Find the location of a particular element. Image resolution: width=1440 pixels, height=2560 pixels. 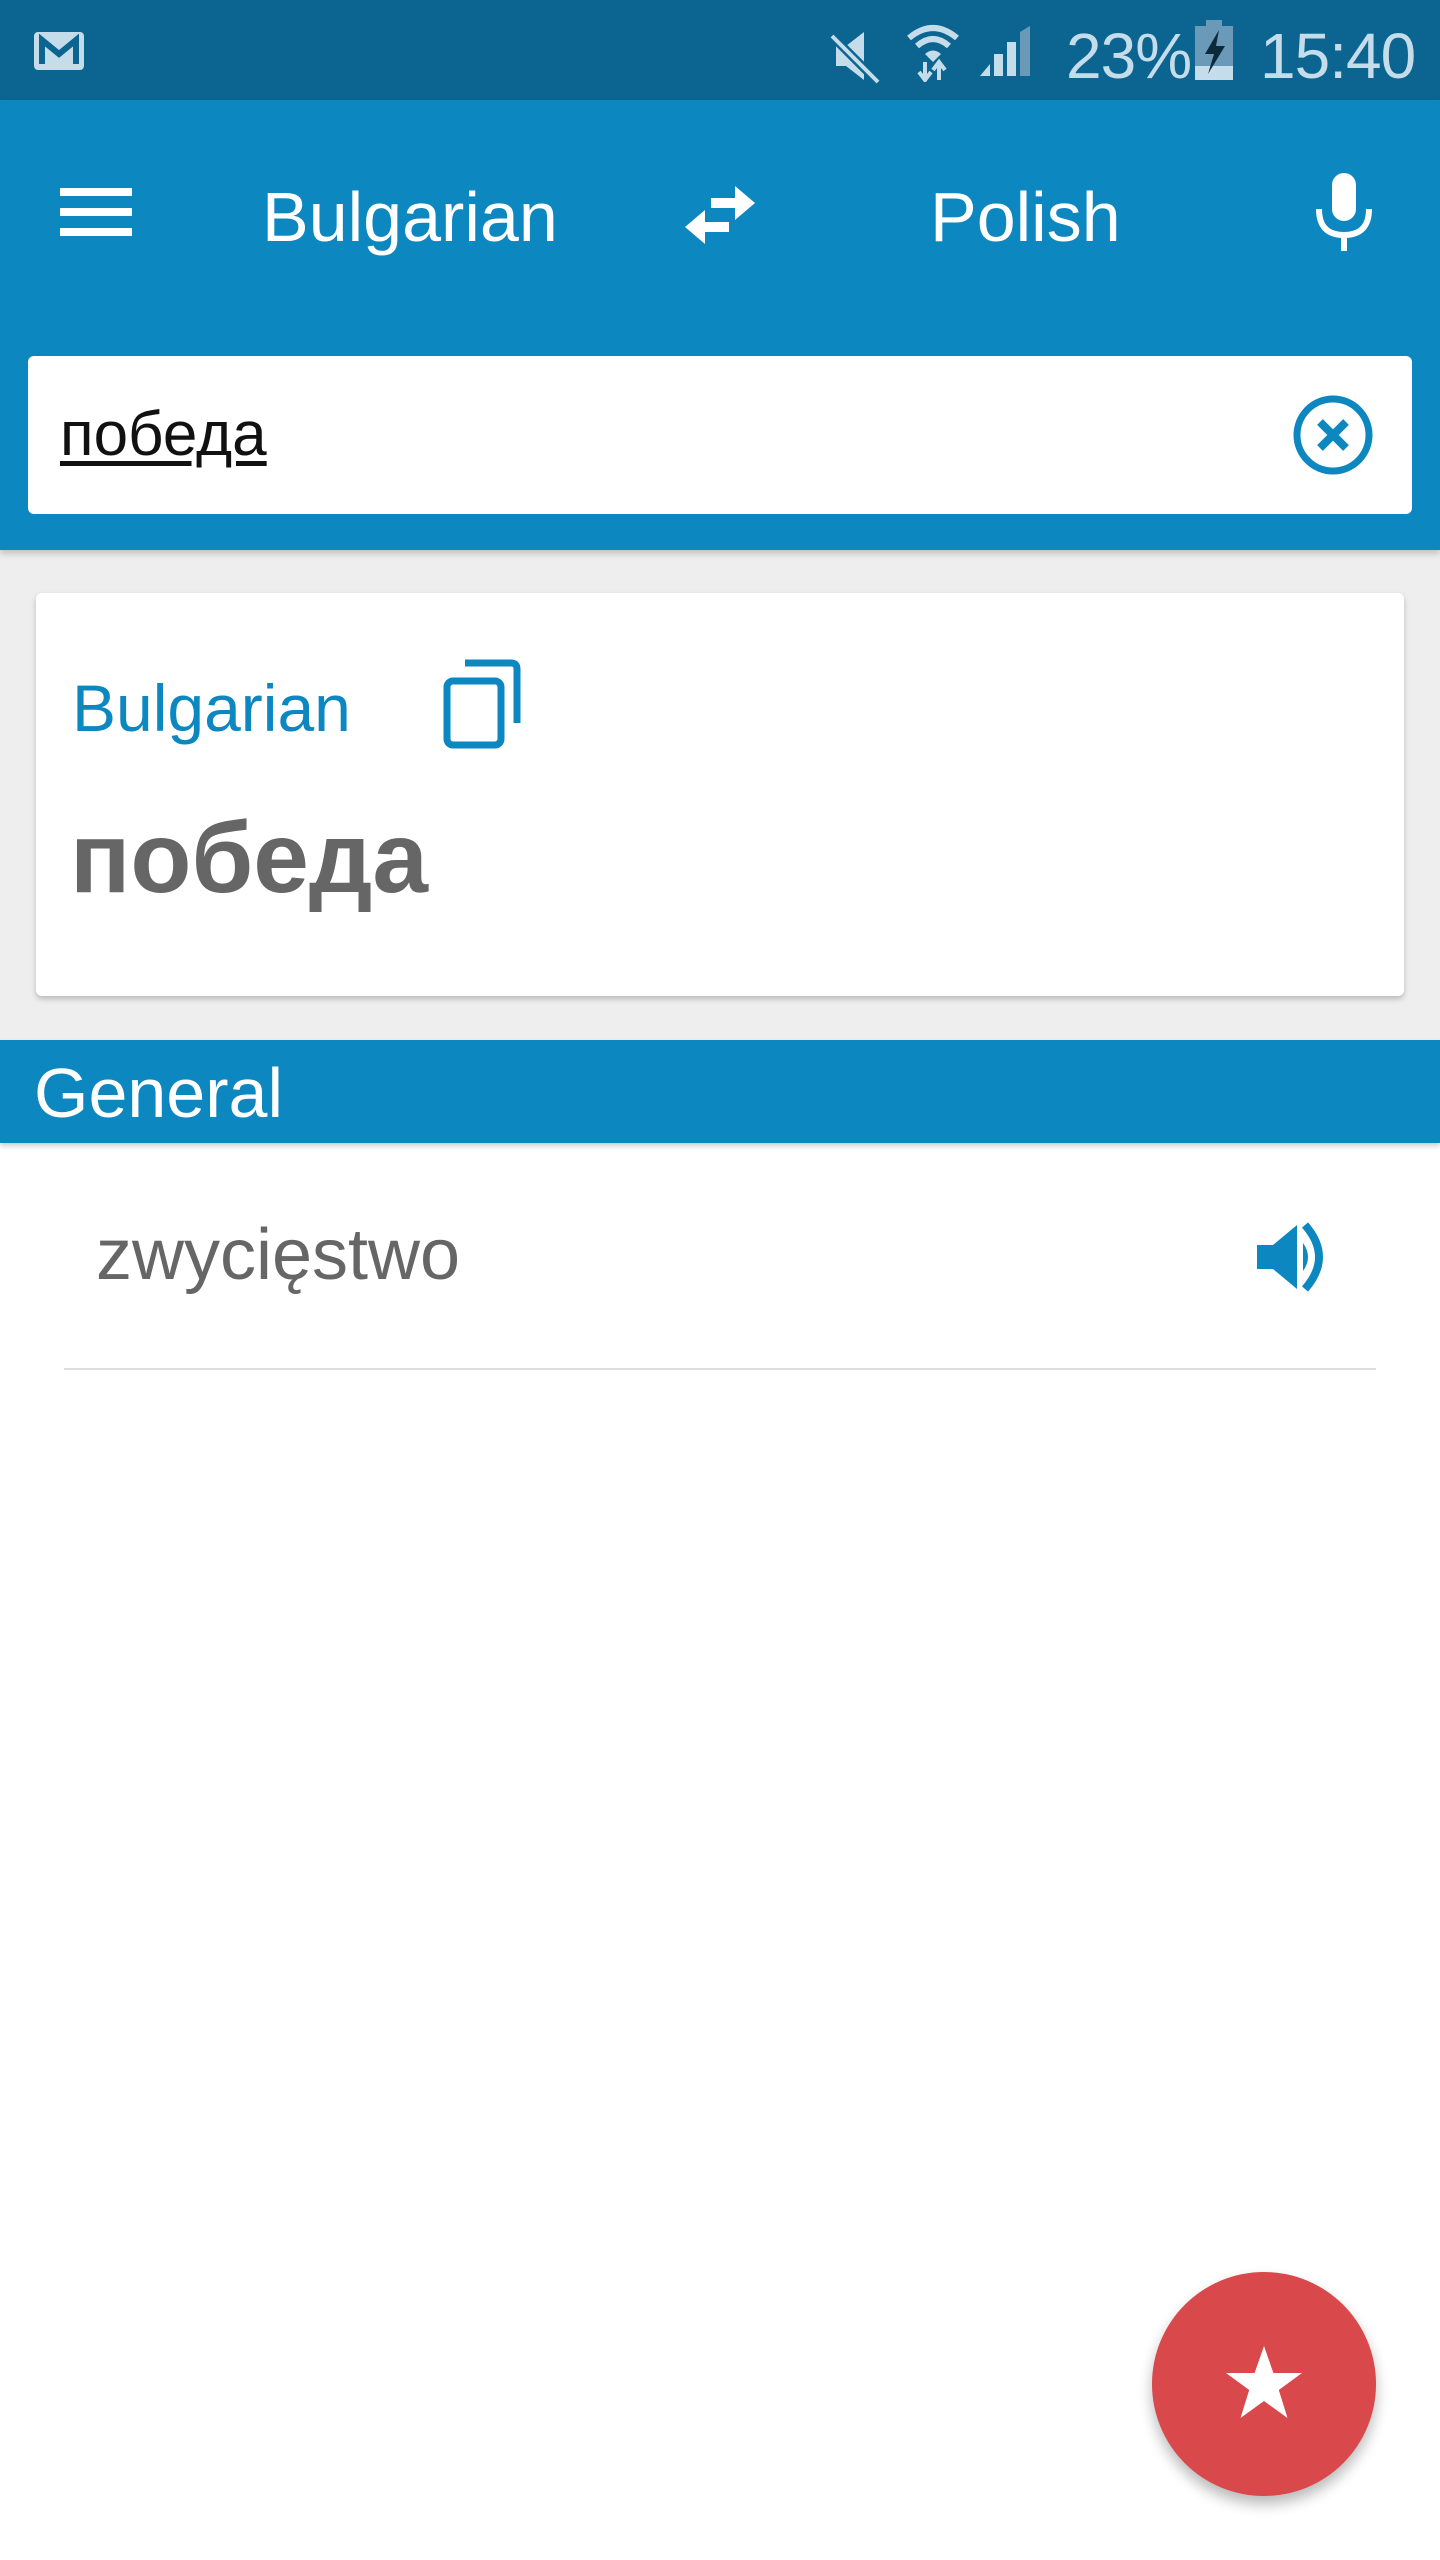

copy-icon is located at coordinates (482, 704).